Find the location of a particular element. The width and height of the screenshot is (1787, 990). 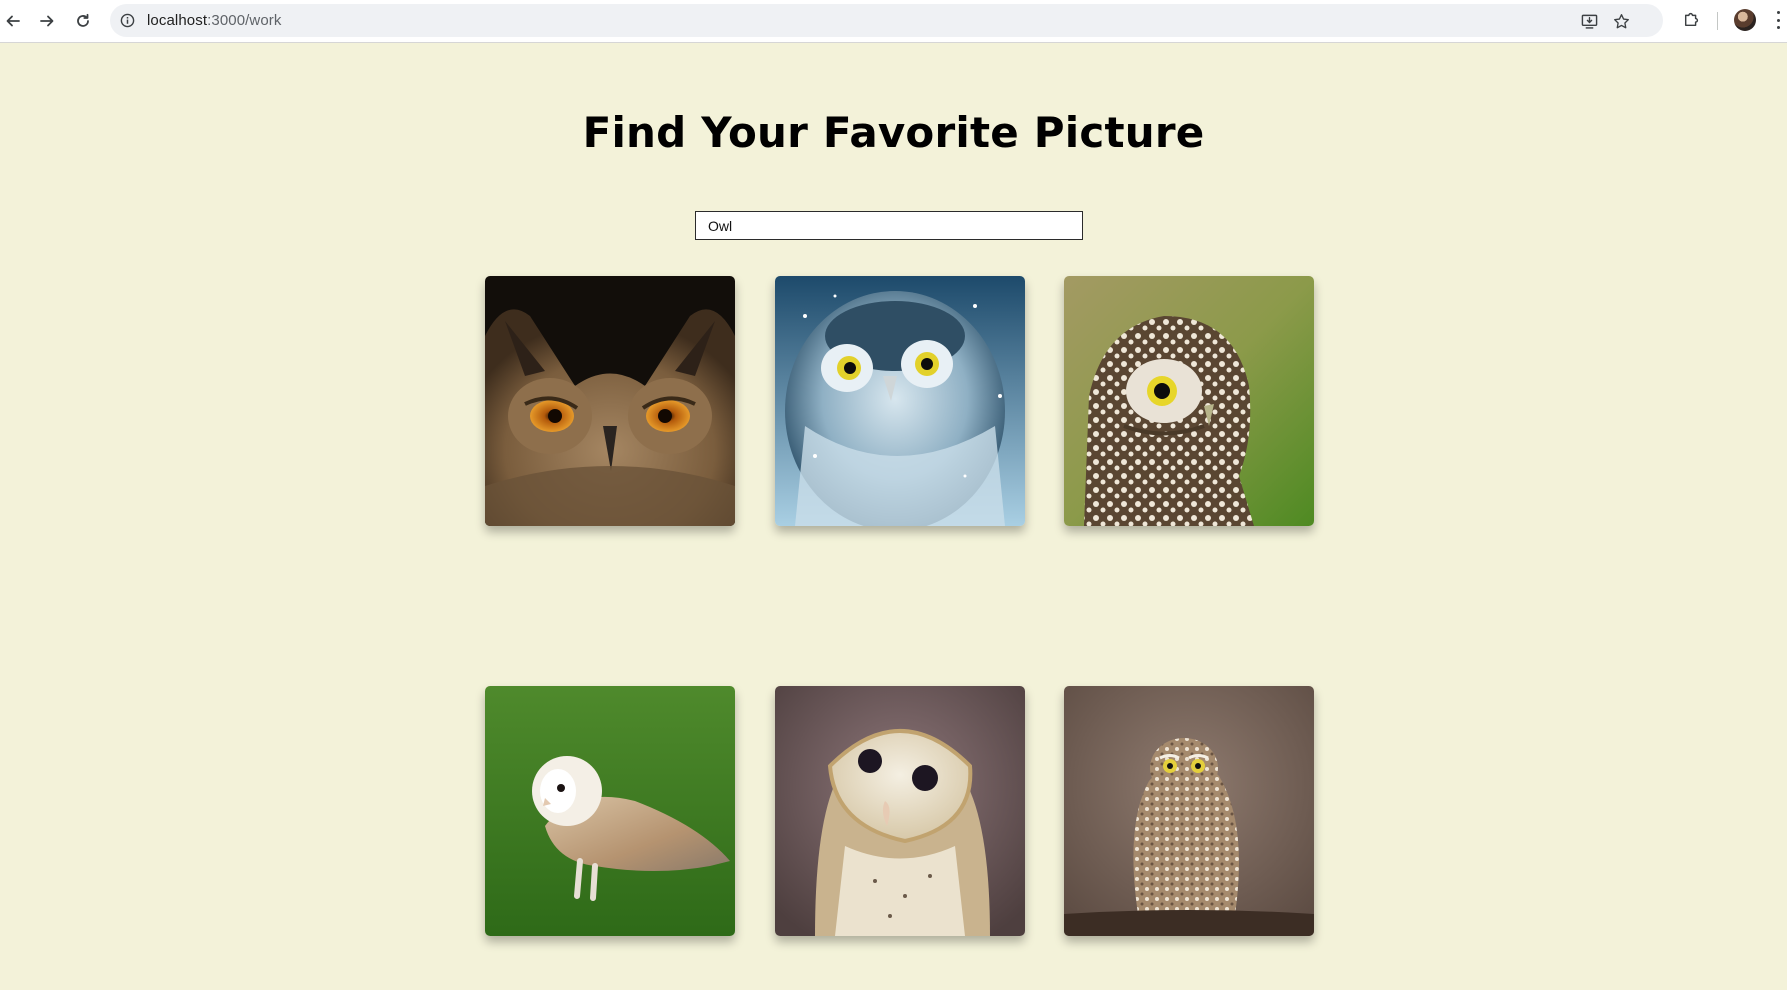

search-input is located at coordinates (889, 225).